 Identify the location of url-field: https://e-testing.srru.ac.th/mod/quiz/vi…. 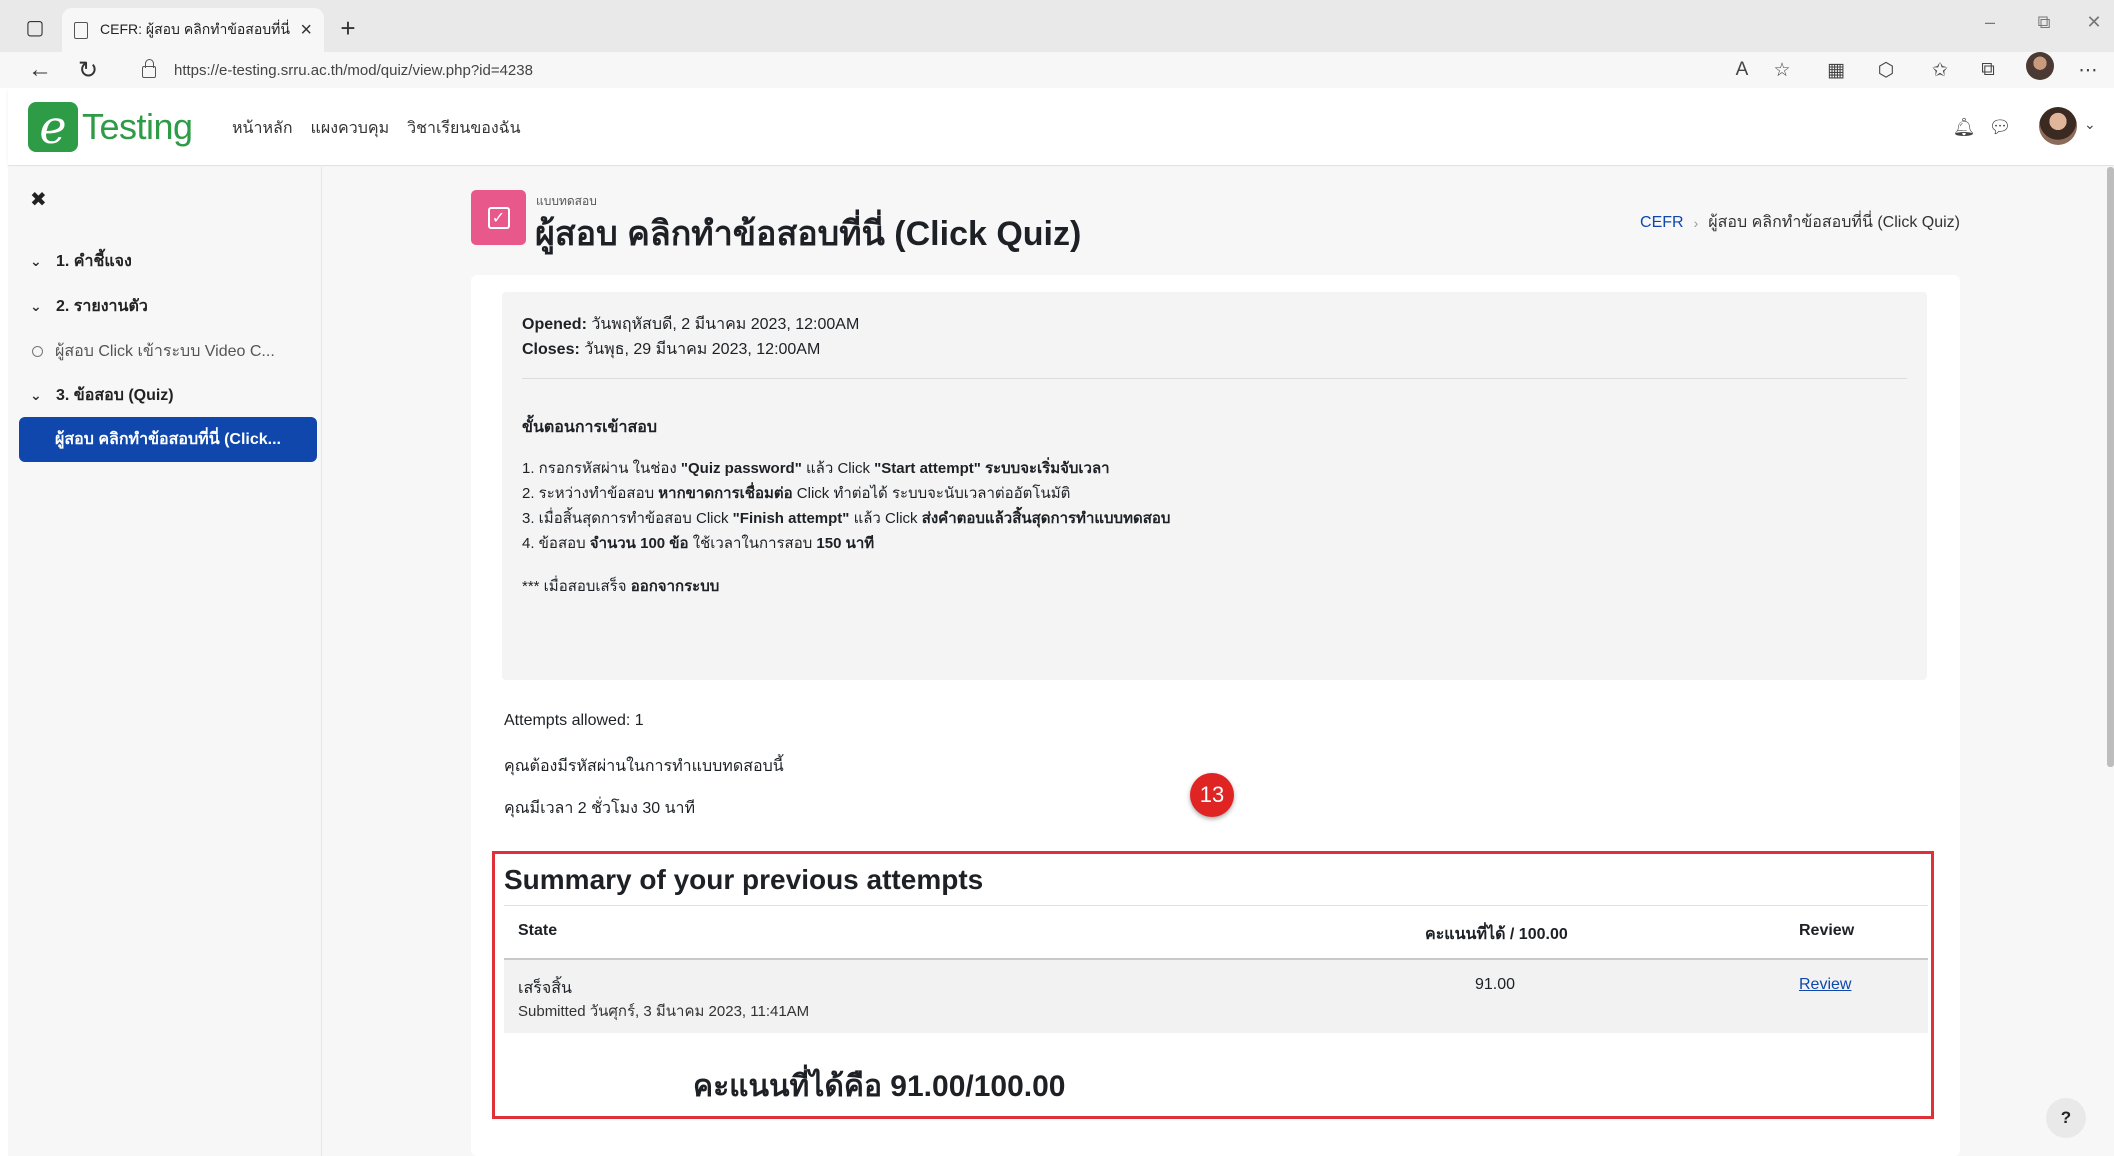
(972, 70).